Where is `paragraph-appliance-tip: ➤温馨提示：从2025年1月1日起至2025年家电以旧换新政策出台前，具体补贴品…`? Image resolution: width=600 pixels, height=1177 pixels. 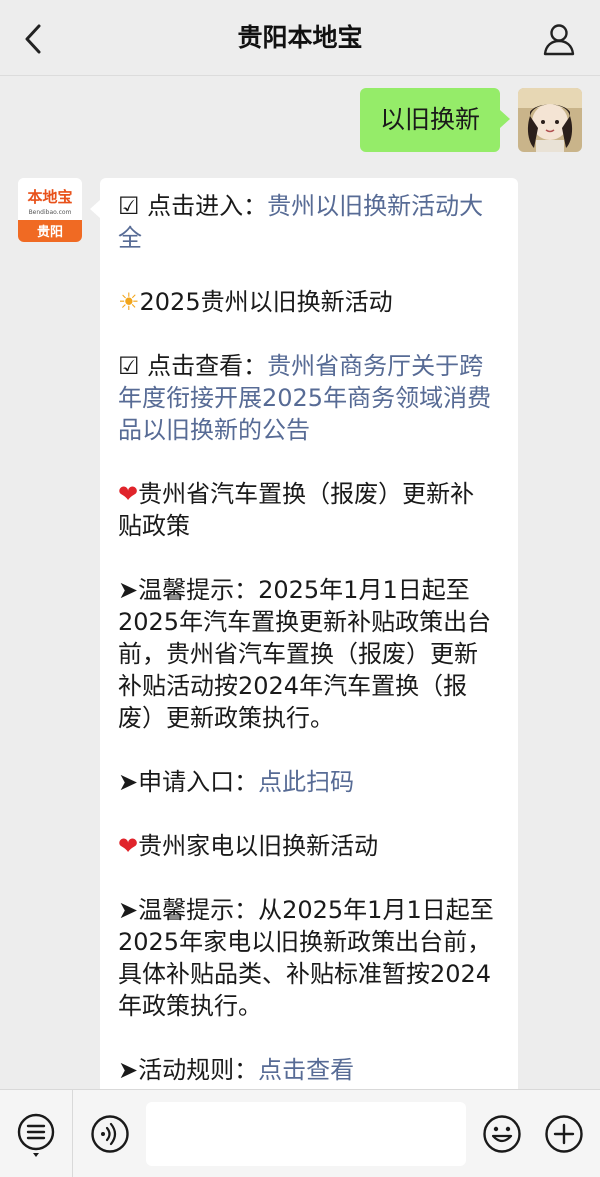 paragraph-appliance-tip: ➤温馨提示：从2025年1月1日起至2025年家电以旧换新政策出台前，具体补贴品… is located at coordinates (308, 958).